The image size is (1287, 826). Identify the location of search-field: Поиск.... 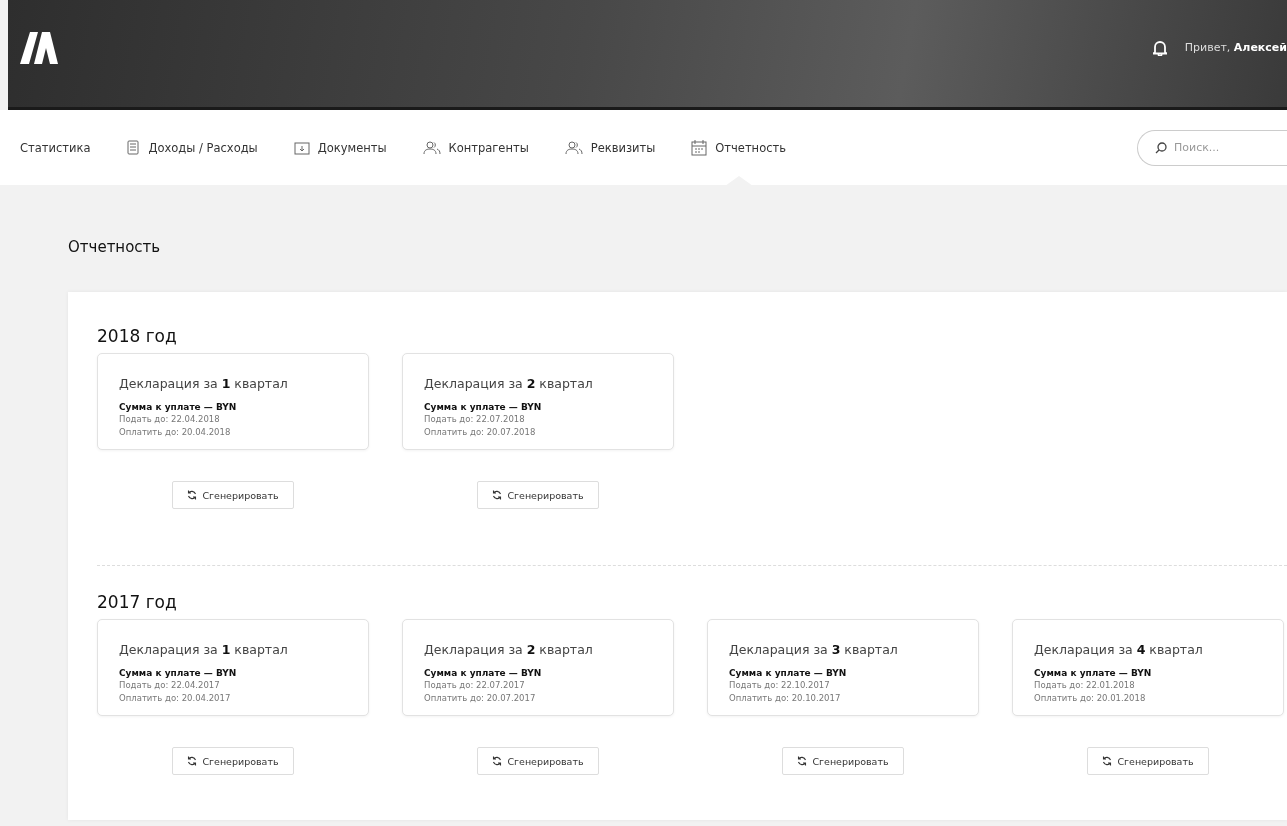
(1212, 147).